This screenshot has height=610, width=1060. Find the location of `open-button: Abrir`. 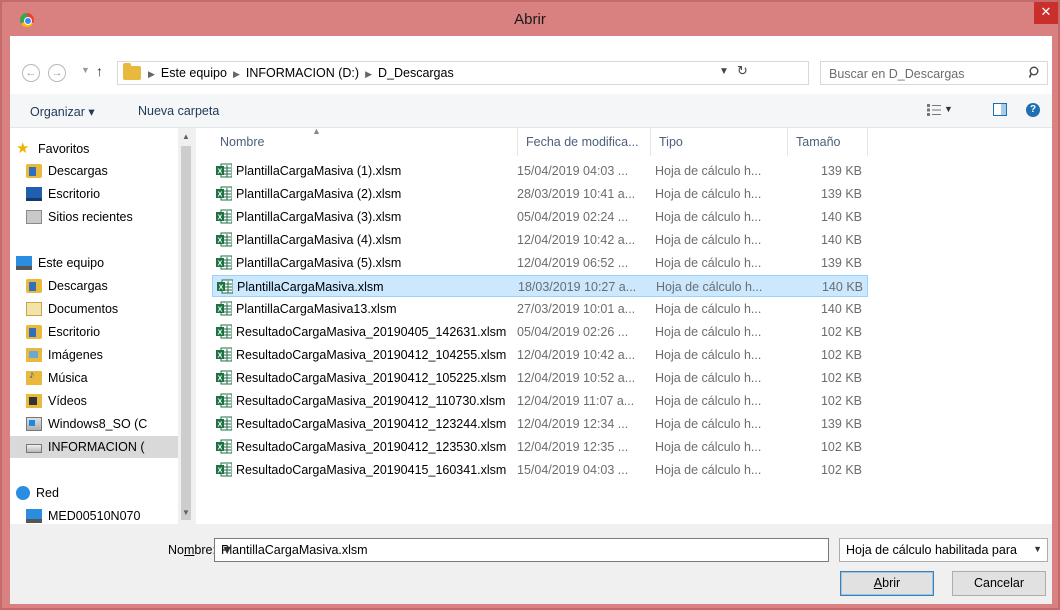

open-button: Abrir is located at coordinates (887, 583).